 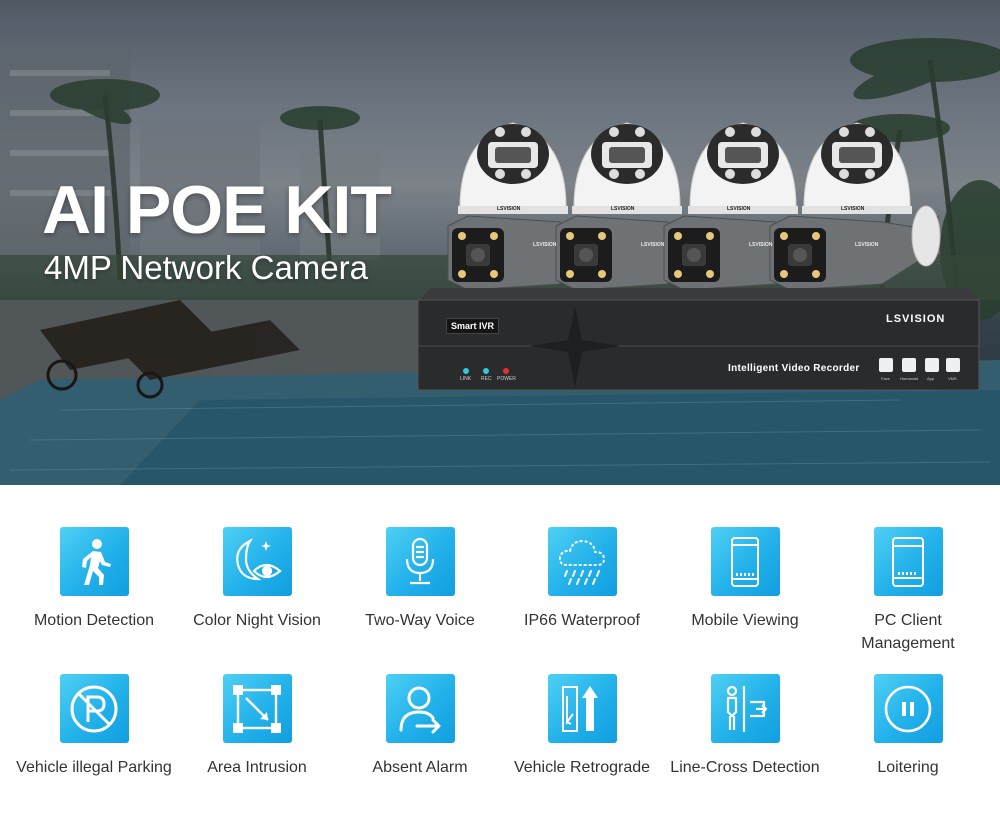 I want to click on feature-label: IP66 Waterproof, so click(x=582, y=620).